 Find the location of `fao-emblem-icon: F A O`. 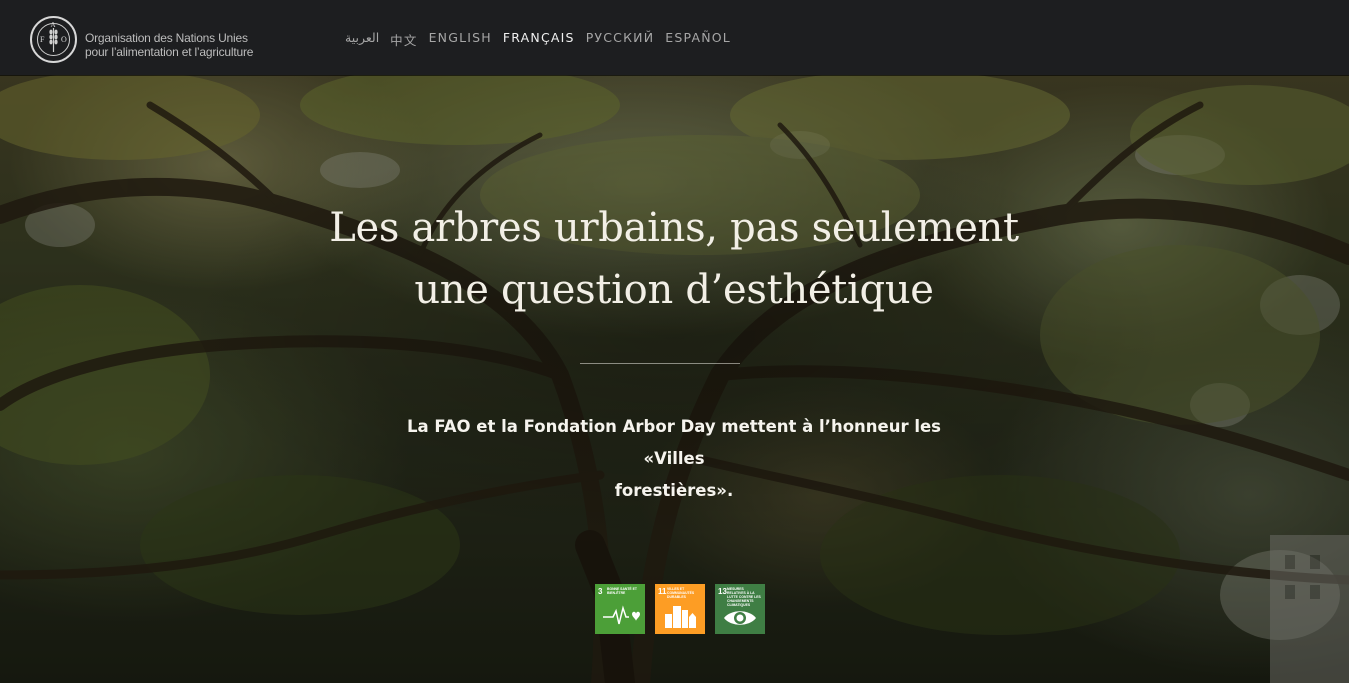

fao-emblem-icon: F A O is located at coordinates (53, 38).